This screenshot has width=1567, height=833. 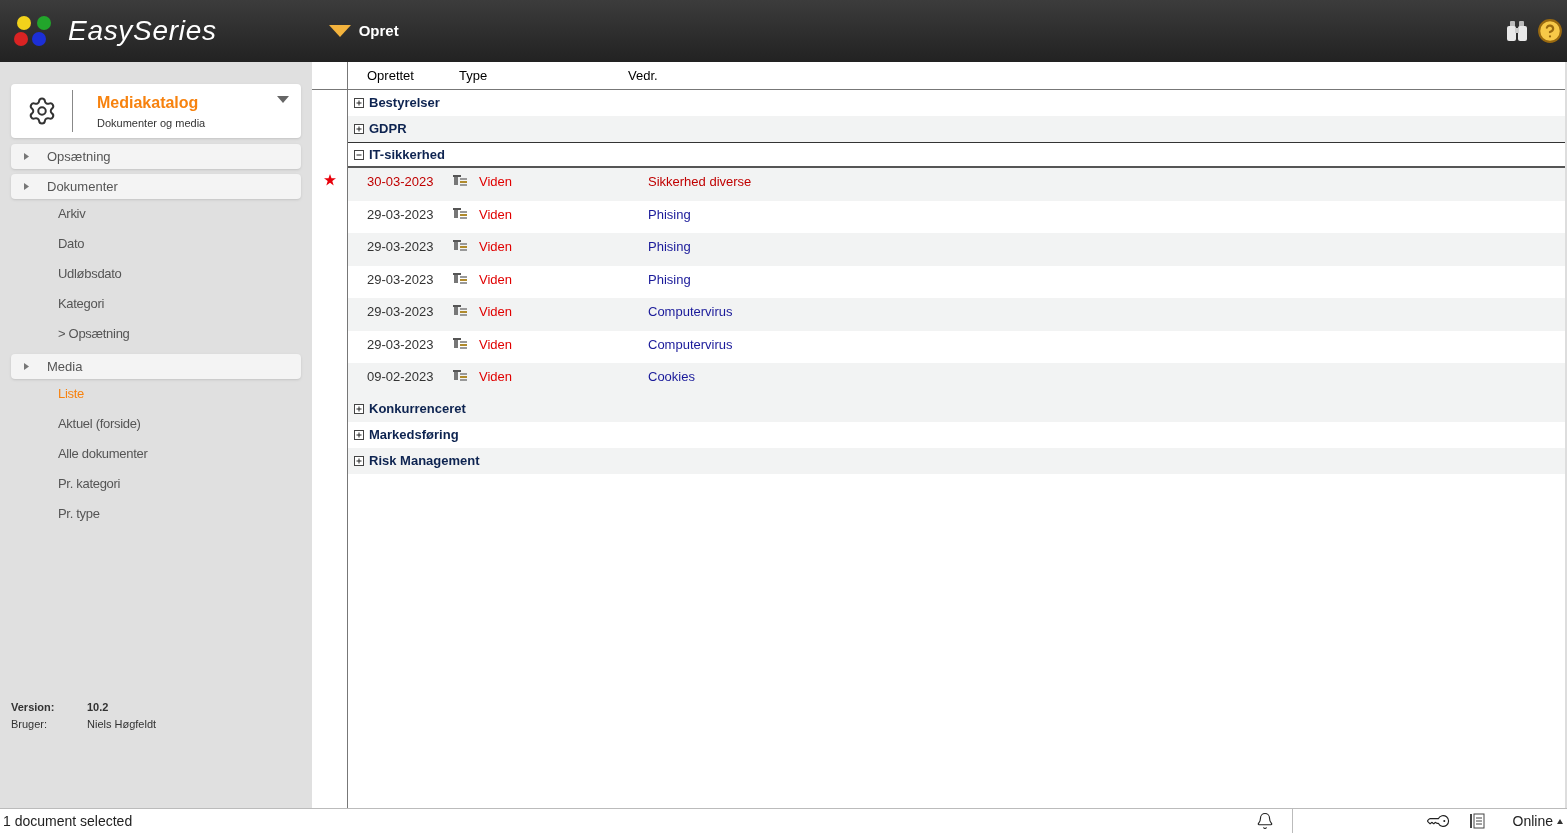 I want to click on dropdown-icon, so click(x=283, y=99).